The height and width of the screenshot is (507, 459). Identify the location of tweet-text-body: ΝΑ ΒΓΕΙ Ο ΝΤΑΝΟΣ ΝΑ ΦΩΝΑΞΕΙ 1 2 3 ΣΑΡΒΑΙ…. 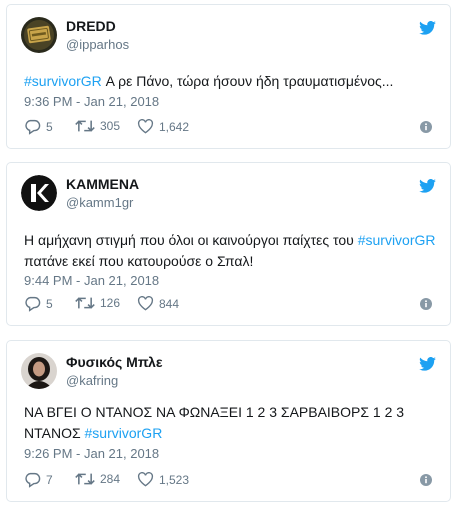
(214, 422).